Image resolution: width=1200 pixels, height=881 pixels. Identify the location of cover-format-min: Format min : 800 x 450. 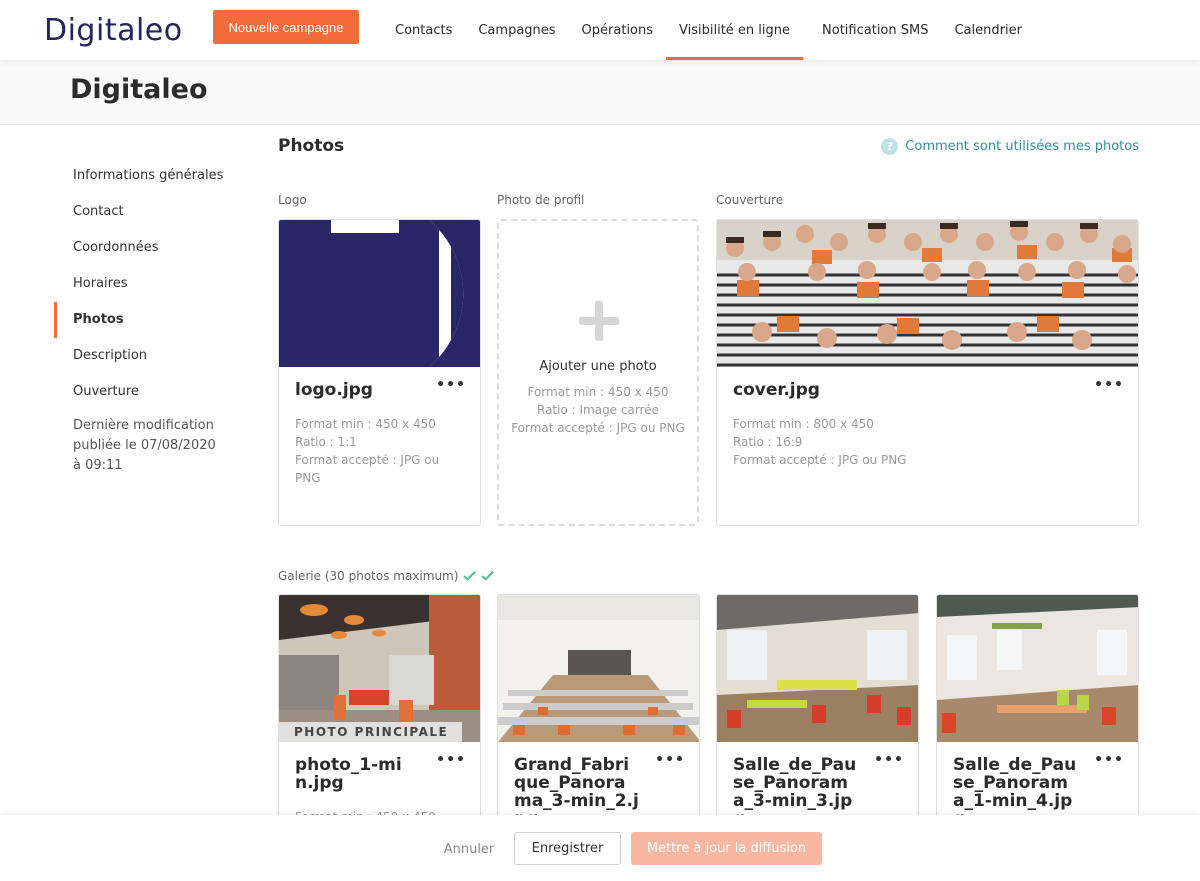
(803, 424).